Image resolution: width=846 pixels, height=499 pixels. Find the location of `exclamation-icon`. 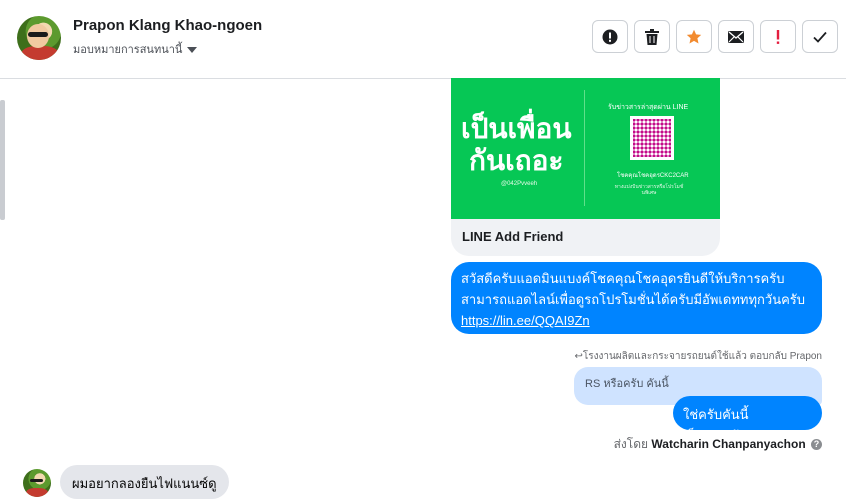

exclamation-icon is located at coordinates (778, 36).